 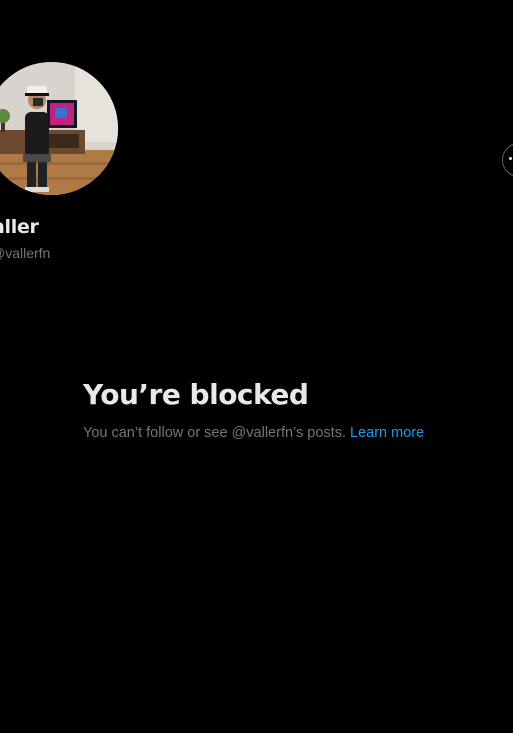 I want to click on profile-handle: @vallerfn, so click(x=25, y=253).